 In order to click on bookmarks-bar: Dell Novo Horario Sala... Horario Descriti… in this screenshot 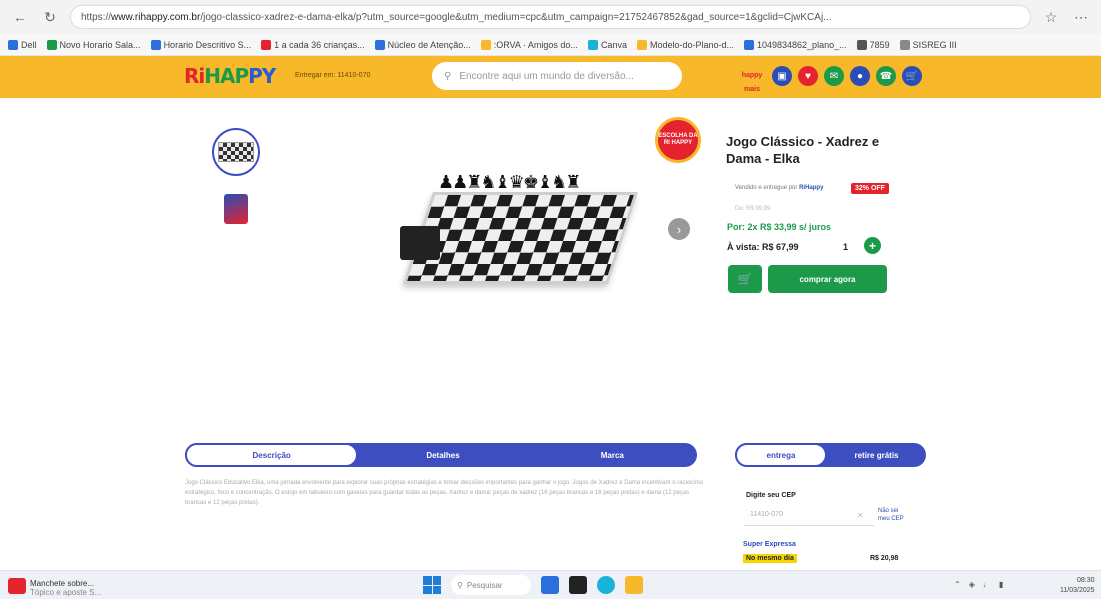, I will do `click(550, 45)`.